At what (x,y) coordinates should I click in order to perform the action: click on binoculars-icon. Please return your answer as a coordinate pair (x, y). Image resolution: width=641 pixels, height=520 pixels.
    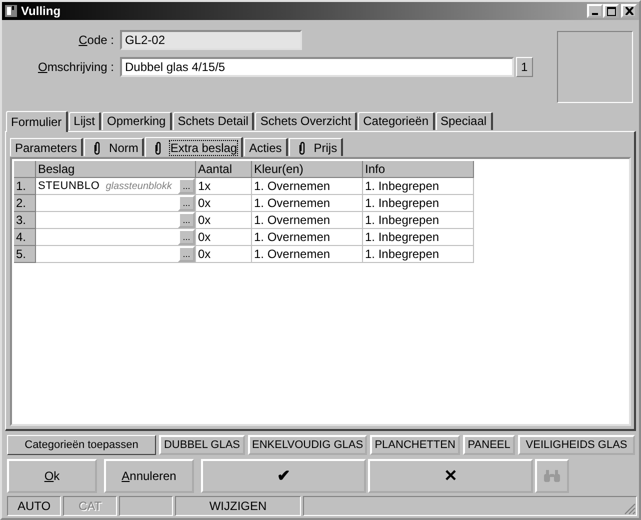
    Looking at the image, I should click on (552, 476).